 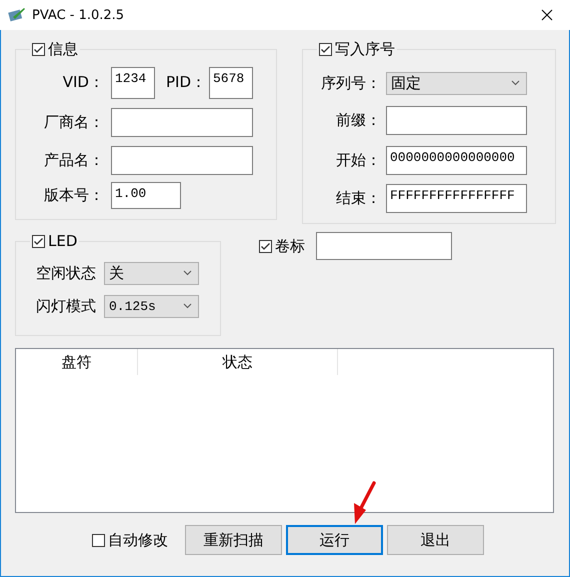 I want to click on input-field: 1.00, so click(x=146, y=195).